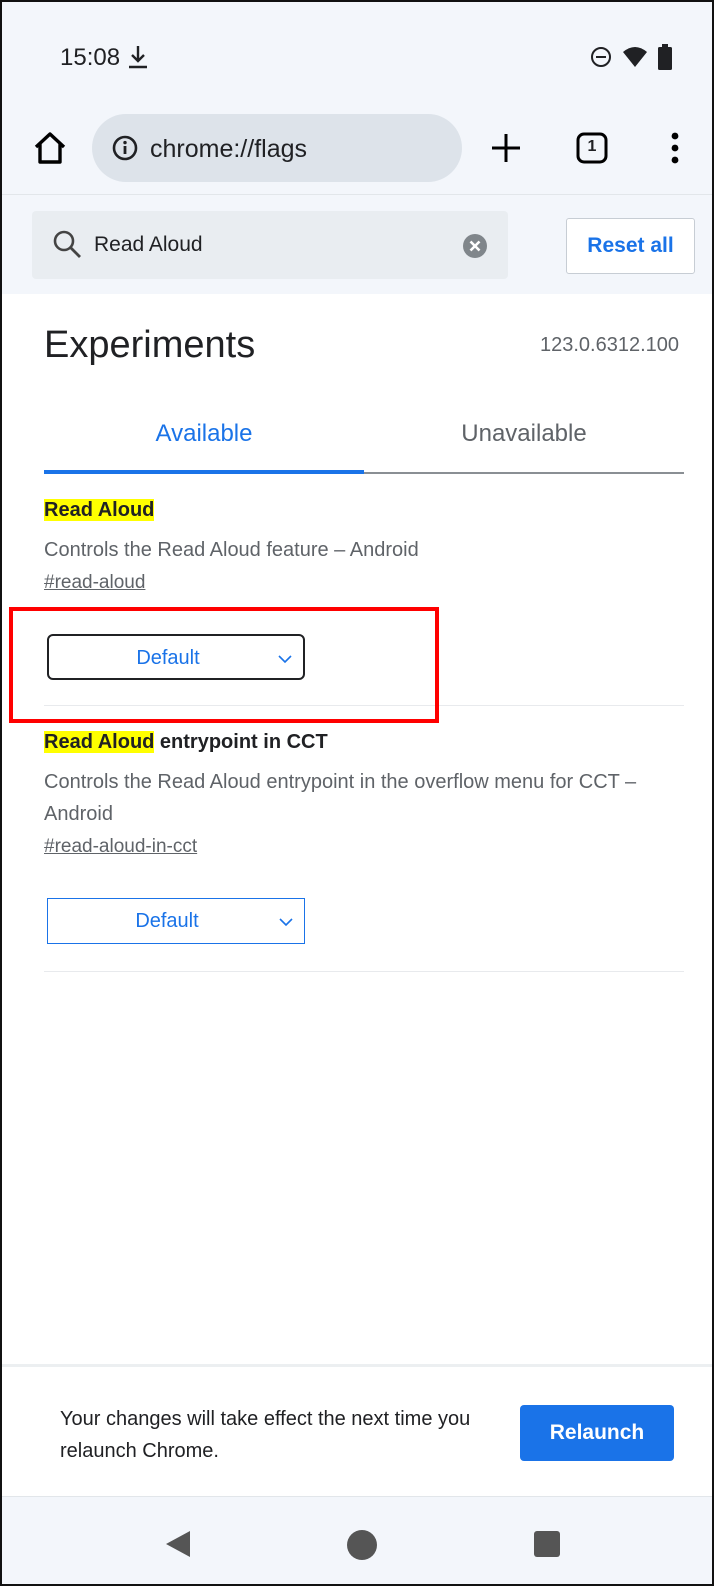 The width and height of the screenshot is (714, 1586). What do you see at coordinates (120, 847) in the screenshot?
I see `flag-link: #read-aloud-in-cct` at bounding box center [120, 847].